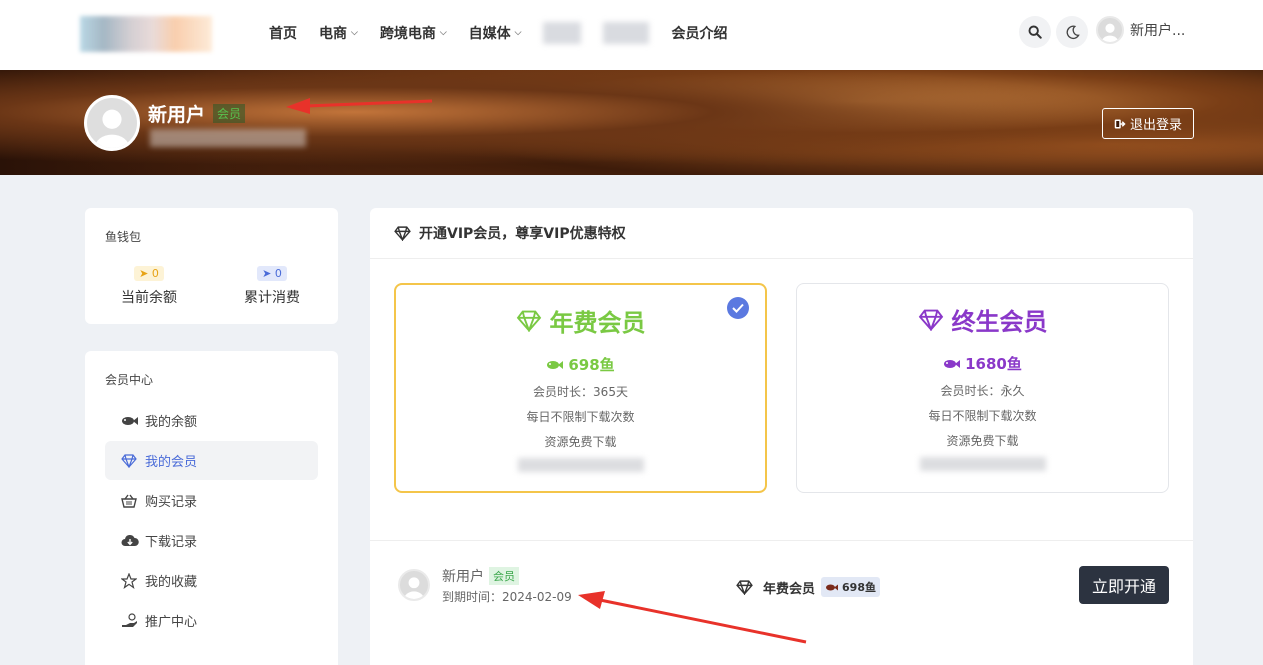 The image size is (1263, 665). What do you see at coordinates (171, 462) in the screenshot?
I see `sidebar-item-label: 我的会员` at bounding box center [171, 462].